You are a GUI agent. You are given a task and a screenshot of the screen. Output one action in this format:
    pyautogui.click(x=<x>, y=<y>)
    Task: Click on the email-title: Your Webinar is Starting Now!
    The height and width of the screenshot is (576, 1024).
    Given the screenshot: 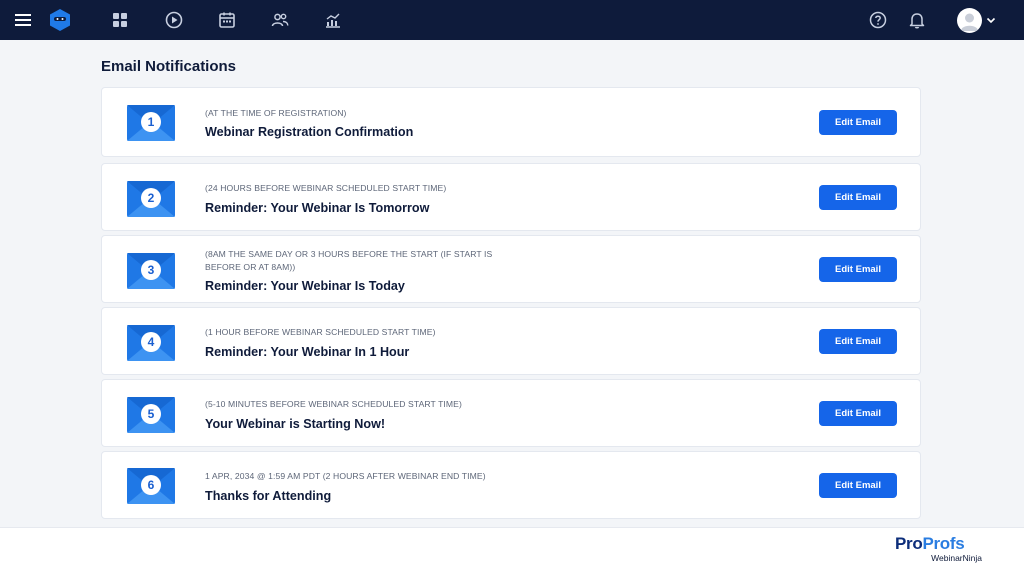 What is the action you would take?
    pyautogui.click(x=295, y=424)
    